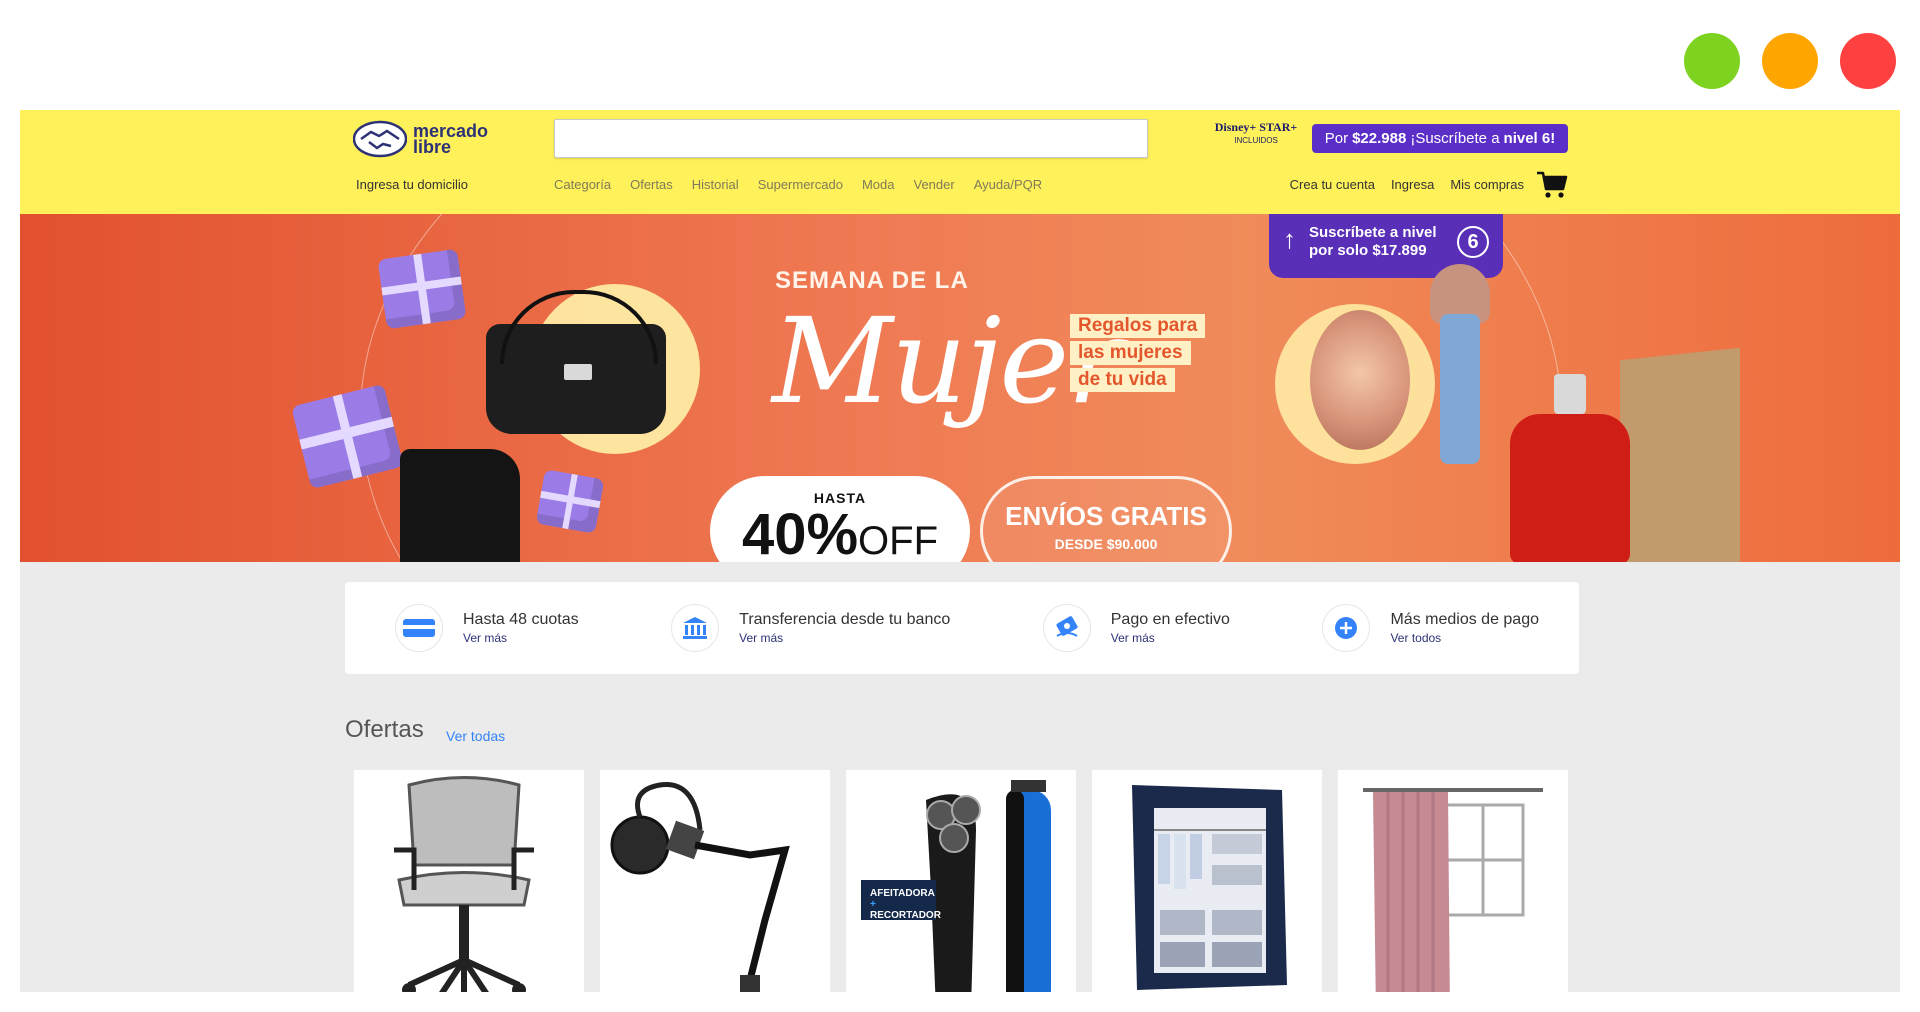 This screenshot has height=1012, width=1920. What do you see at coordinates (800, 532) in the screenshot?
I see `discount-value: 40%` at bounding box center [800, 532].